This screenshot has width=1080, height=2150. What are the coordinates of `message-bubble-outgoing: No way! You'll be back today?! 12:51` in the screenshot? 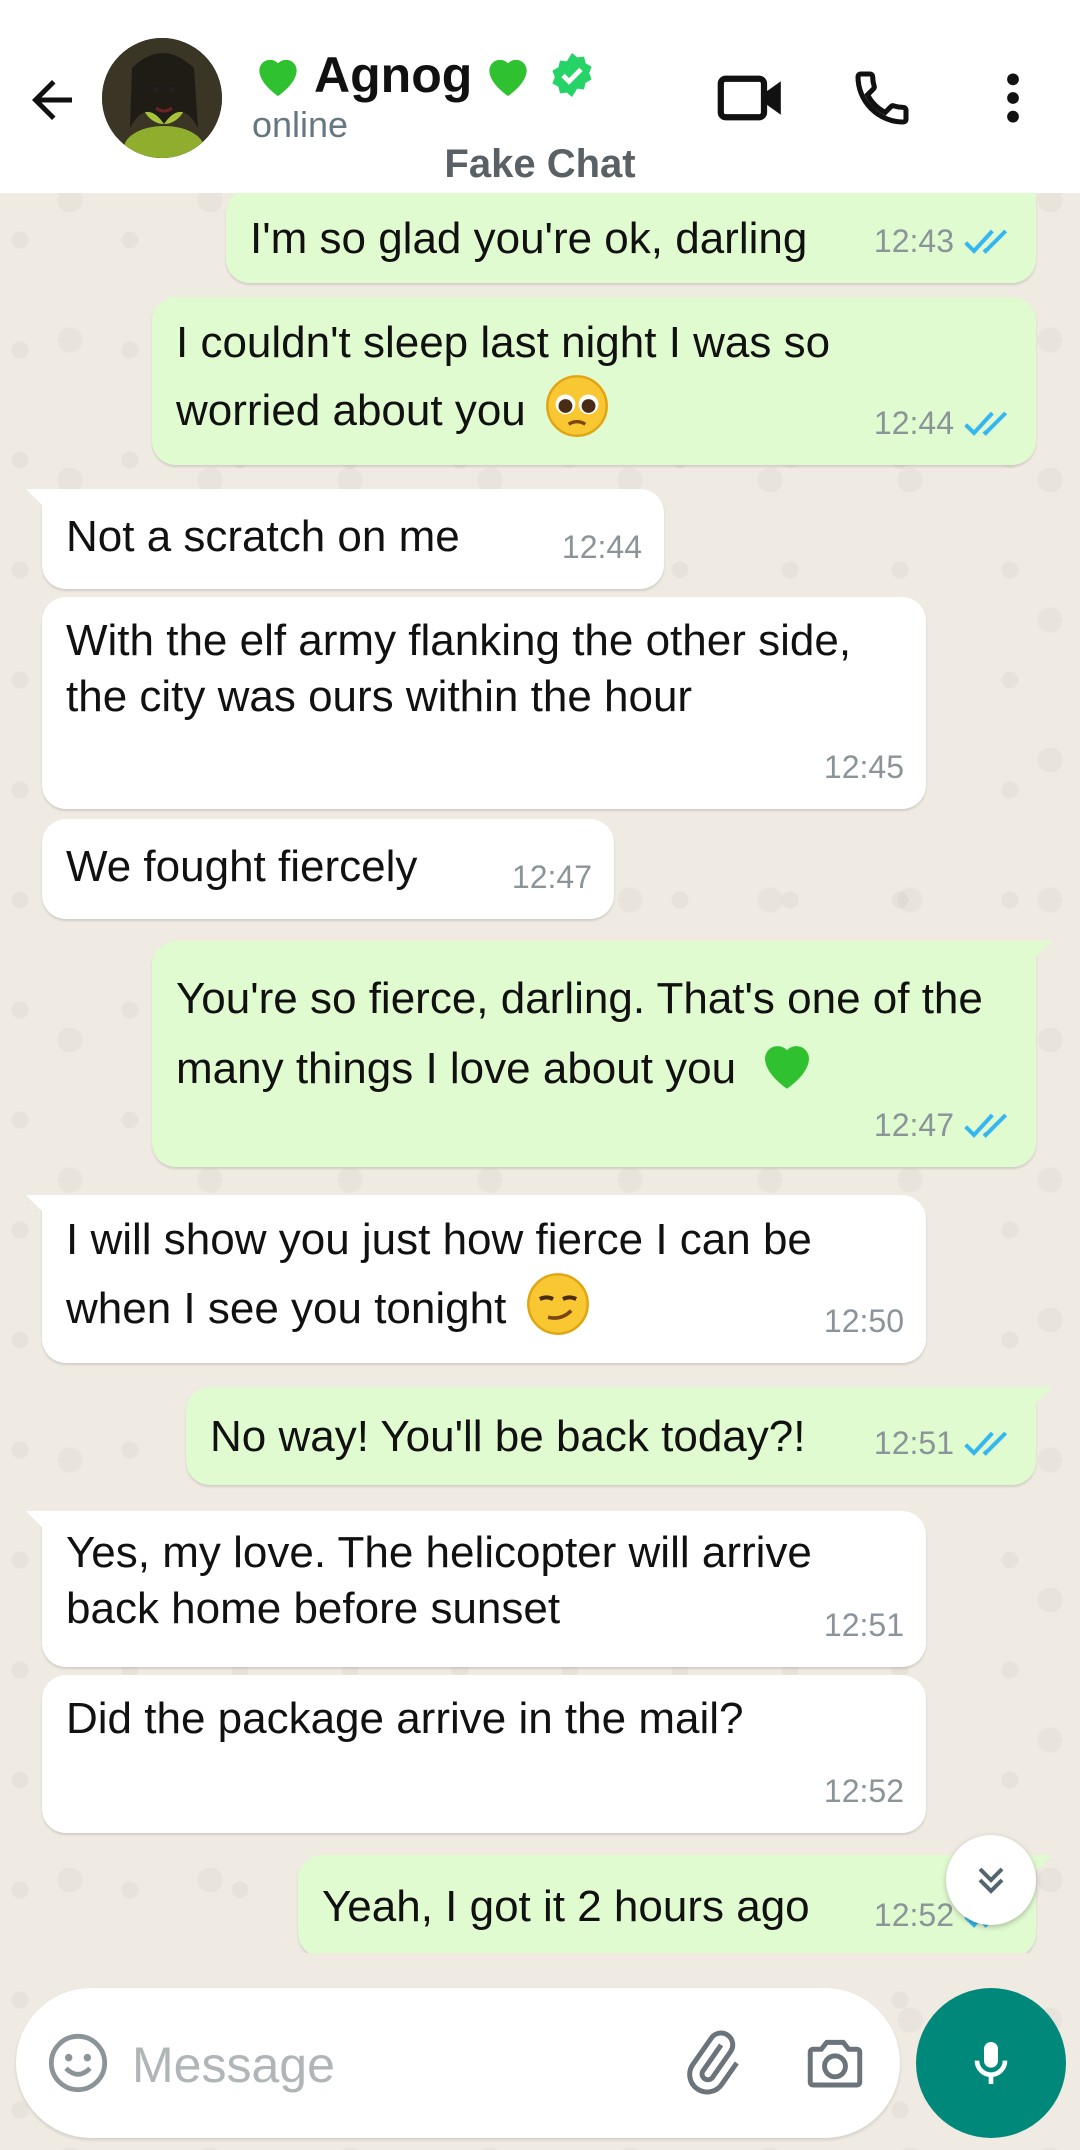 It's located at (619, 1436).